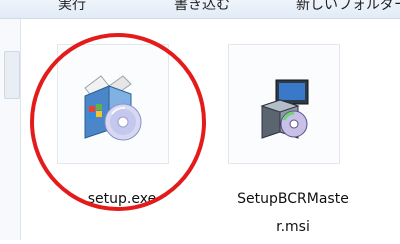 This screenshot has width=400, height=244. What do you see at coordinates (113, 108) in the screenshot?
I see `installer-box-cd-icon` at bounding box center [113, 108].